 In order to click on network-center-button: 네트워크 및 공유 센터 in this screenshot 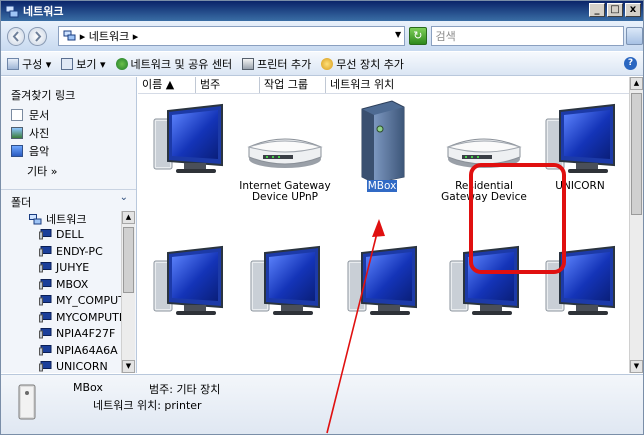, I will do `click(174, 64)`.